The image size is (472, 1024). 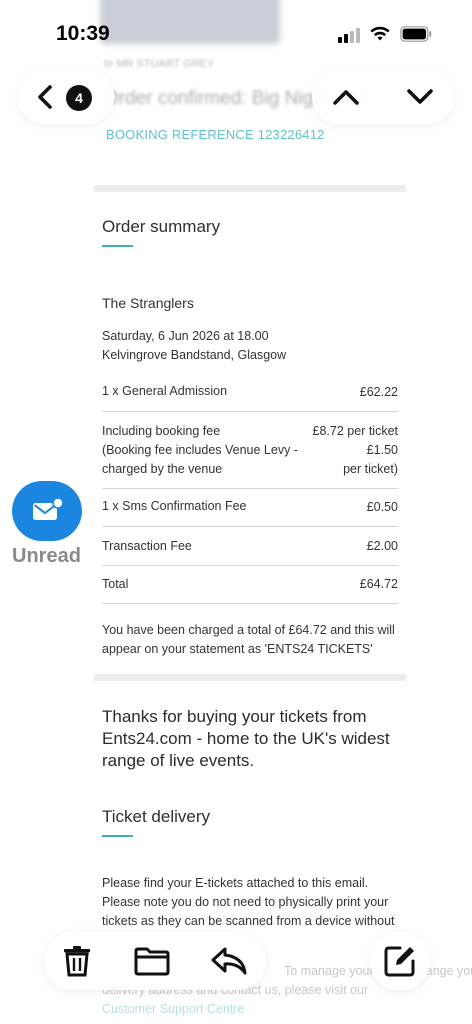 I want to click on chevron-down-icon, so click(x=420, y=96).